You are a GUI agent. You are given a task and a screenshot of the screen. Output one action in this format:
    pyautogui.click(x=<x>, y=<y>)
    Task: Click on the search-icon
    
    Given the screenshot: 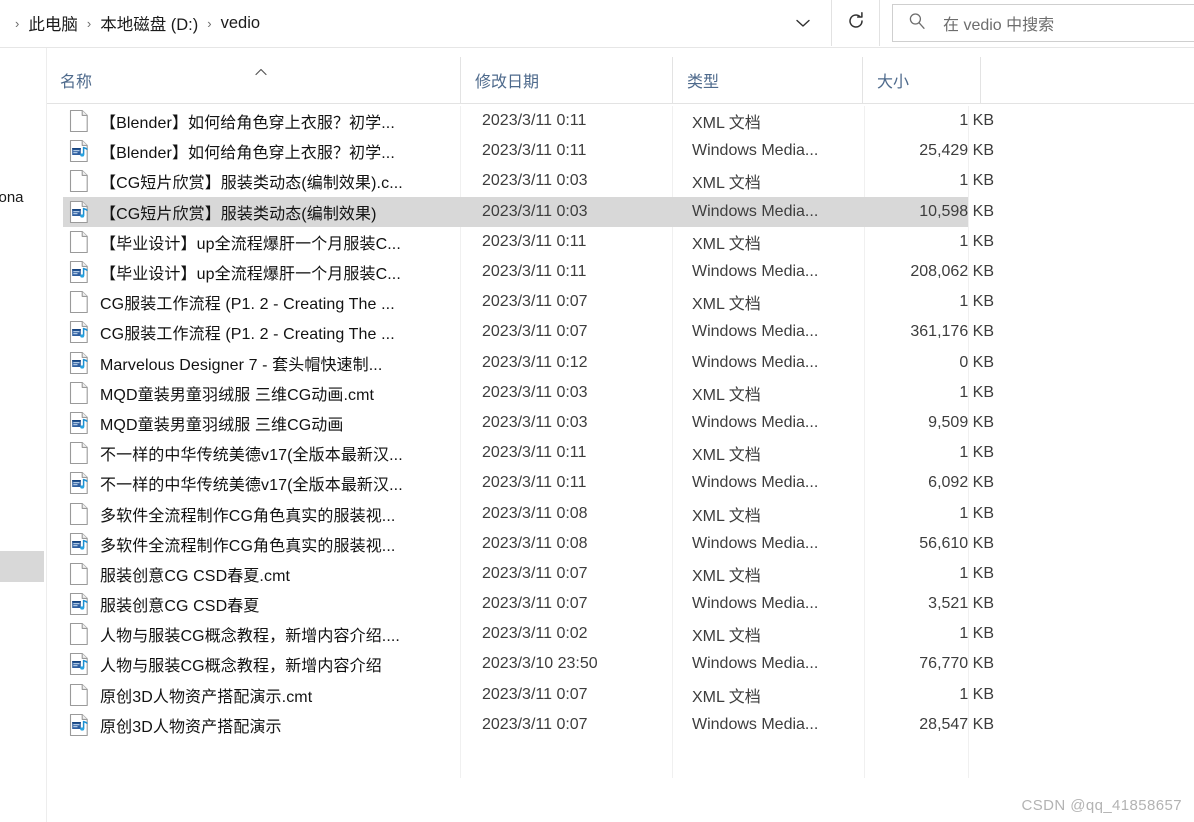 What is the action you would take?
    pyautogui.click(x=917, y=23)
    